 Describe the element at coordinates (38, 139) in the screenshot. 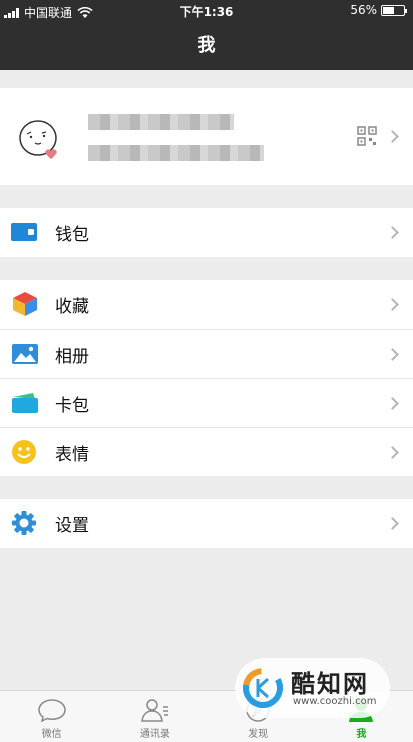

I see `avatar` at that location.